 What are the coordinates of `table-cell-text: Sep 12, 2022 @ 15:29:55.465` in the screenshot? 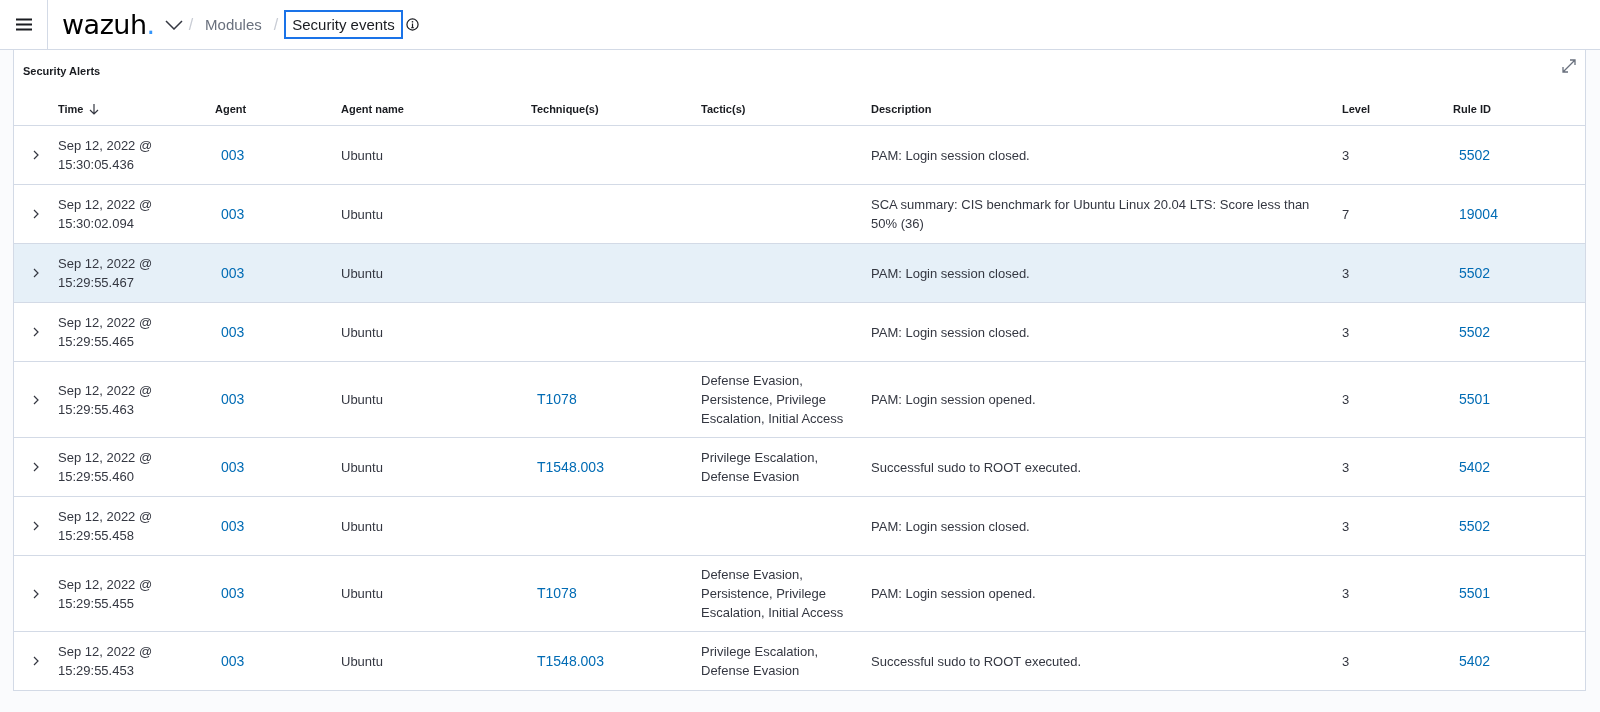 It's located at (105, 332).